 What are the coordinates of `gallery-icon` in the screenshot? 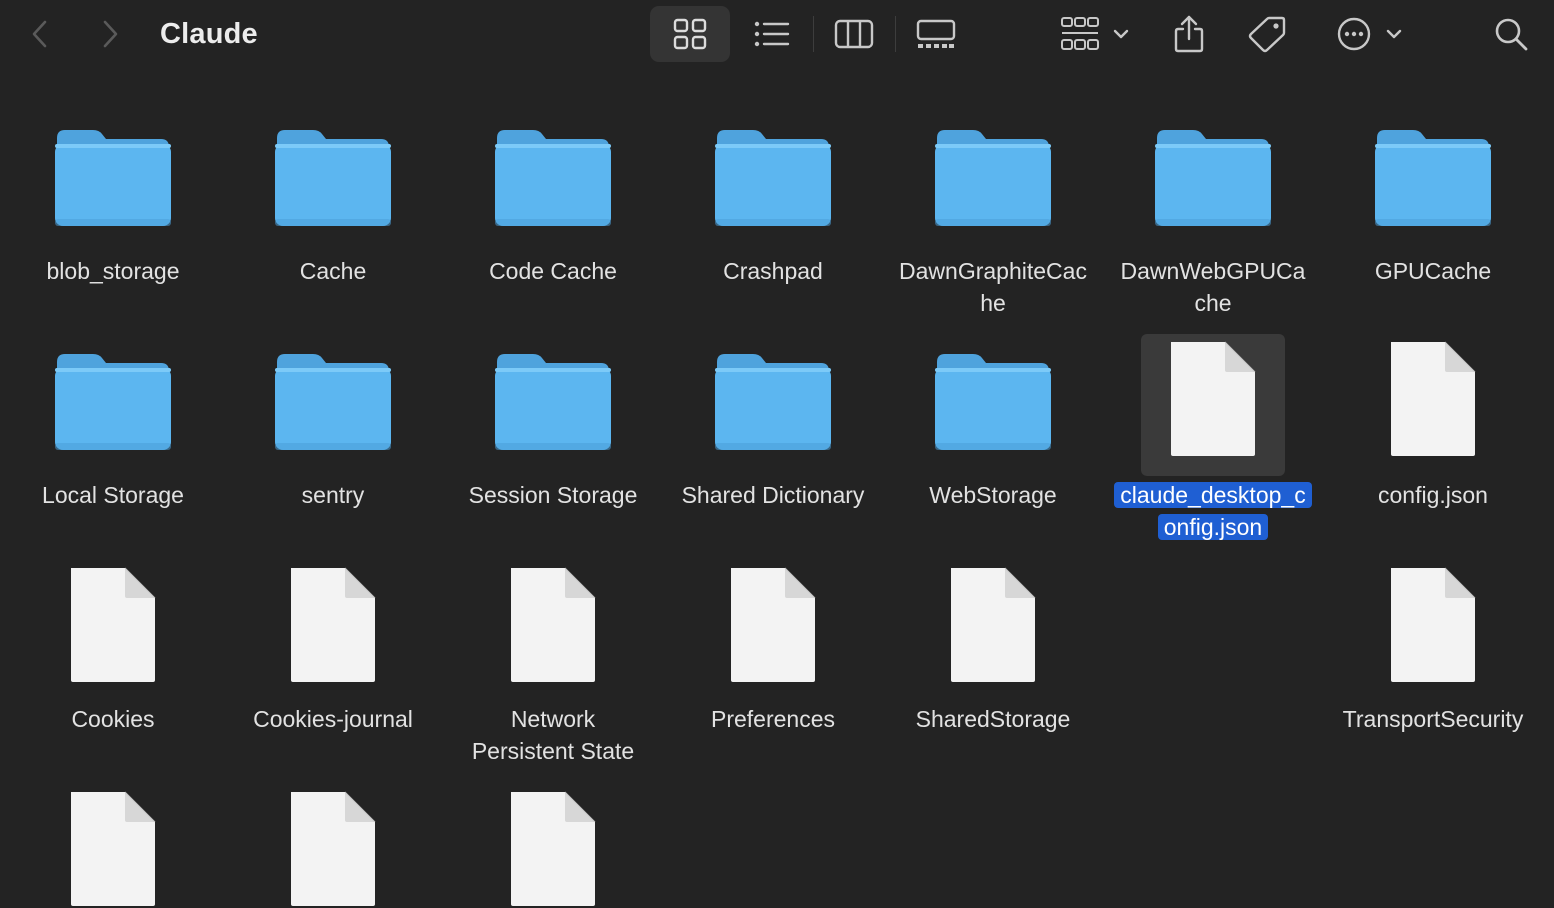 It's located at (936, 33).